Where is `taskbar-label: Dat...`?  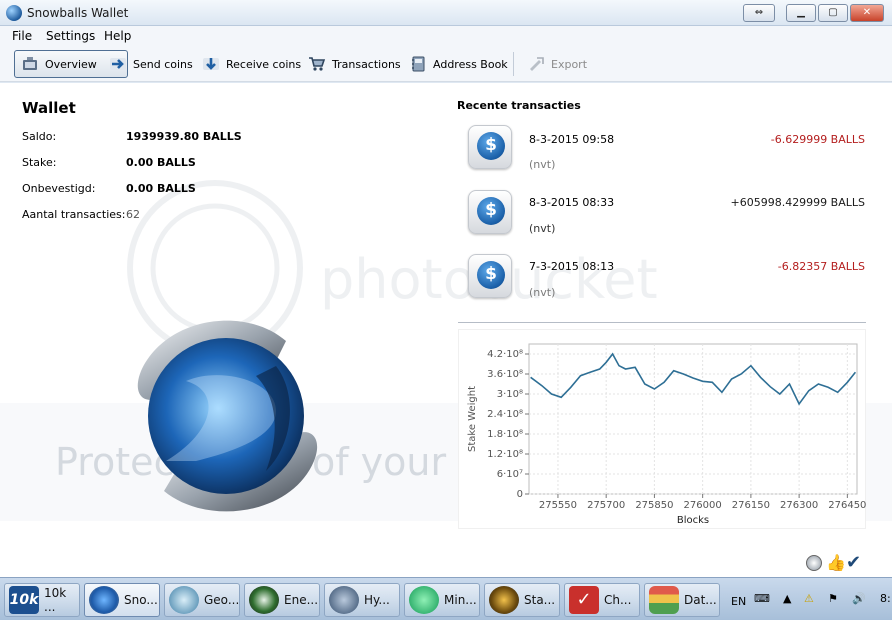 taskbar-label: Dat... is located at coordinates (700, 600).